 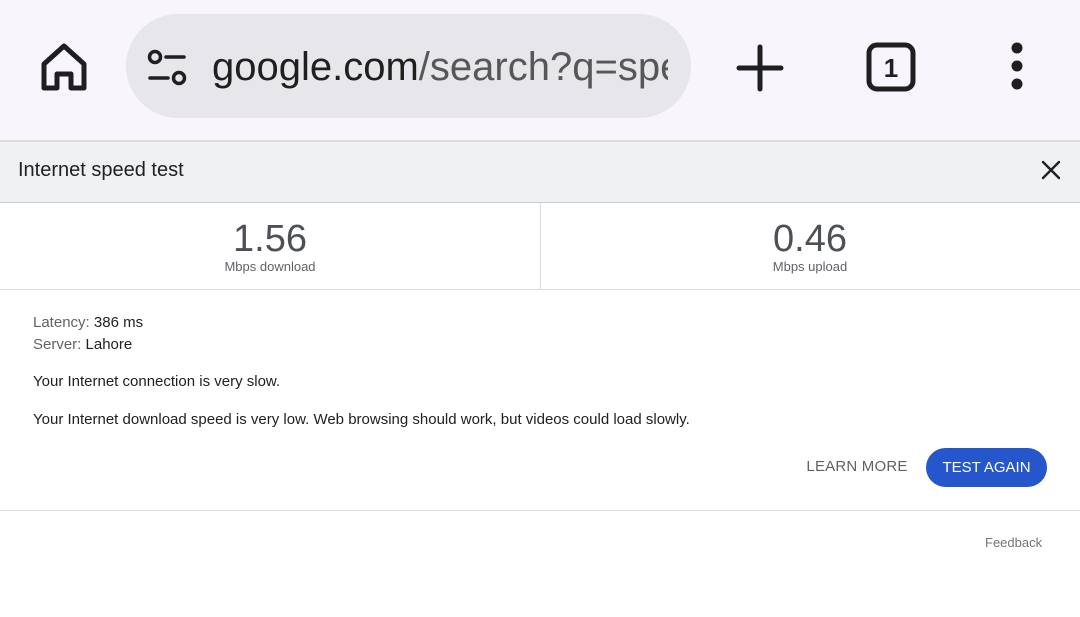 I want to click on upload-value: 0.46, so click(x=810, y=239).